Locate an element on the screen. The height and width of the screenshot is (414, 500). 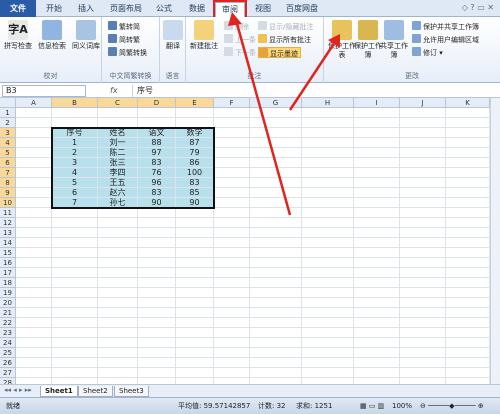
sheet-nav-arrows-icon: ◂◂ ◂ ▸ ▸▸ is located at coordinates (18, 390).